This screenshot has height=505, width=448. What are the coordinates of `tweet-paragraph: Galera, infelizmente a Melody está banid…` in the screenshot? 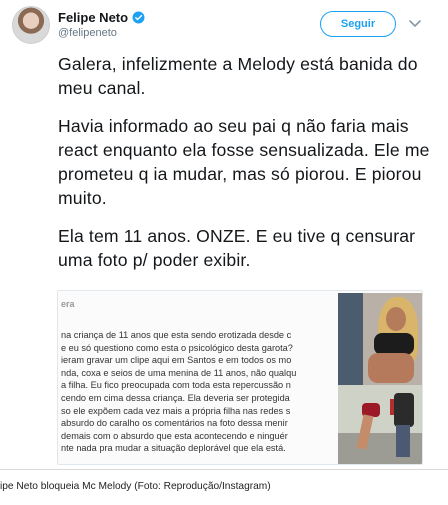 It's located at (238, 76).